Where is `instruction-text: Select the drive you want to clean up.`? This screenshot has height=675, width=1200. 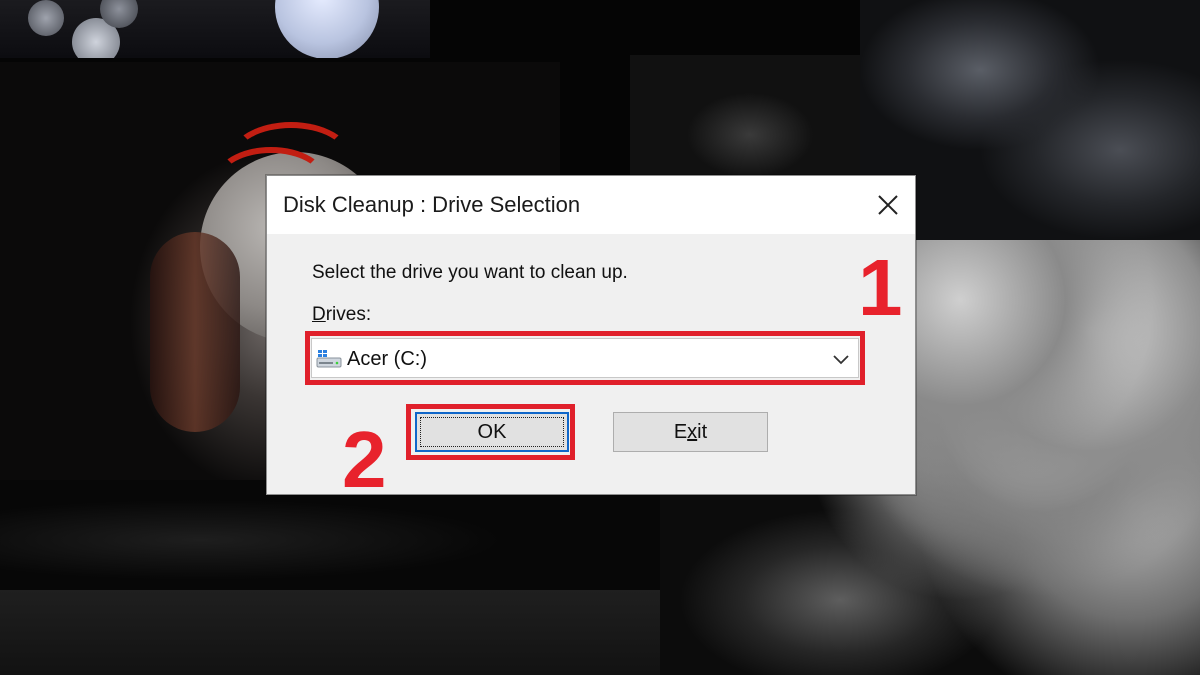 instruction-text: Select the drive you want to clean up. is located at coordinates (470, 272).